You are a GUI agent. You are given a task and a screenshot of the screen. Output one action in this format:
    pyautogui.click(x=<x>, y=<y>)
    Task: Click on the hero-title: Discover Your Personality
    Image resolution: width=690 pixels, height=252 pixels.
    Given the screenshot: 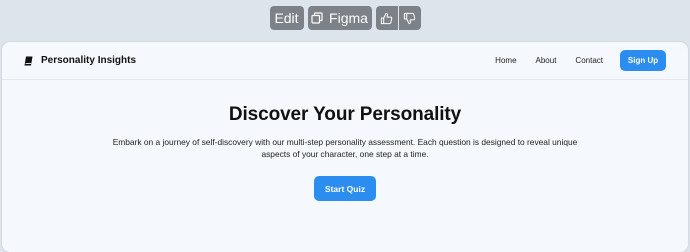 What is the action you would take?
    pyautogui.click(x=345, y=114)
    